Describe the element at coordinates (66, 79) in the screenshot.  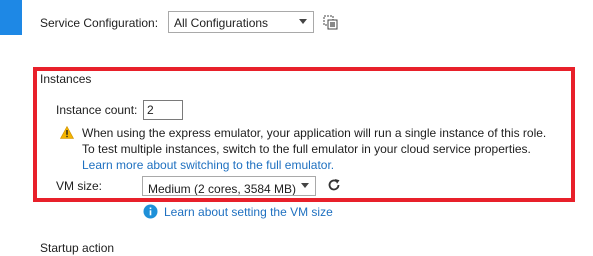
I see `instances-section-header: Instances` at that location.